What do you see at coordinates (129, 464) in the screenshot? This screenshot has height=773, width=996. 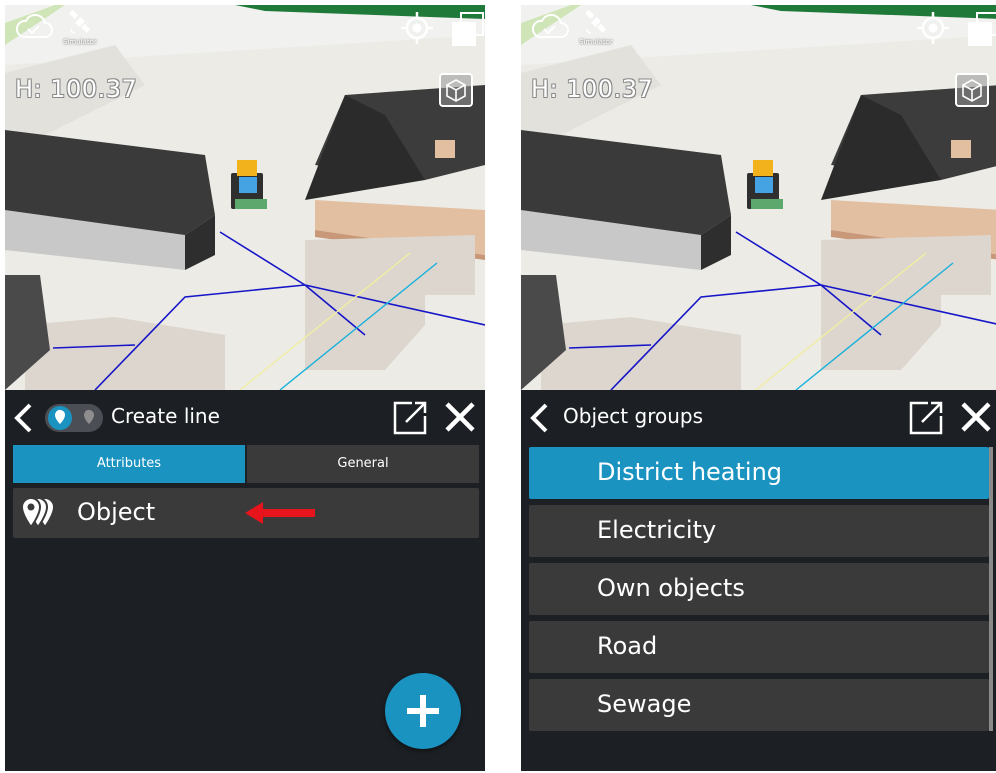 I see `tab-attributes: Attributes` at bounding box center [129, 464].